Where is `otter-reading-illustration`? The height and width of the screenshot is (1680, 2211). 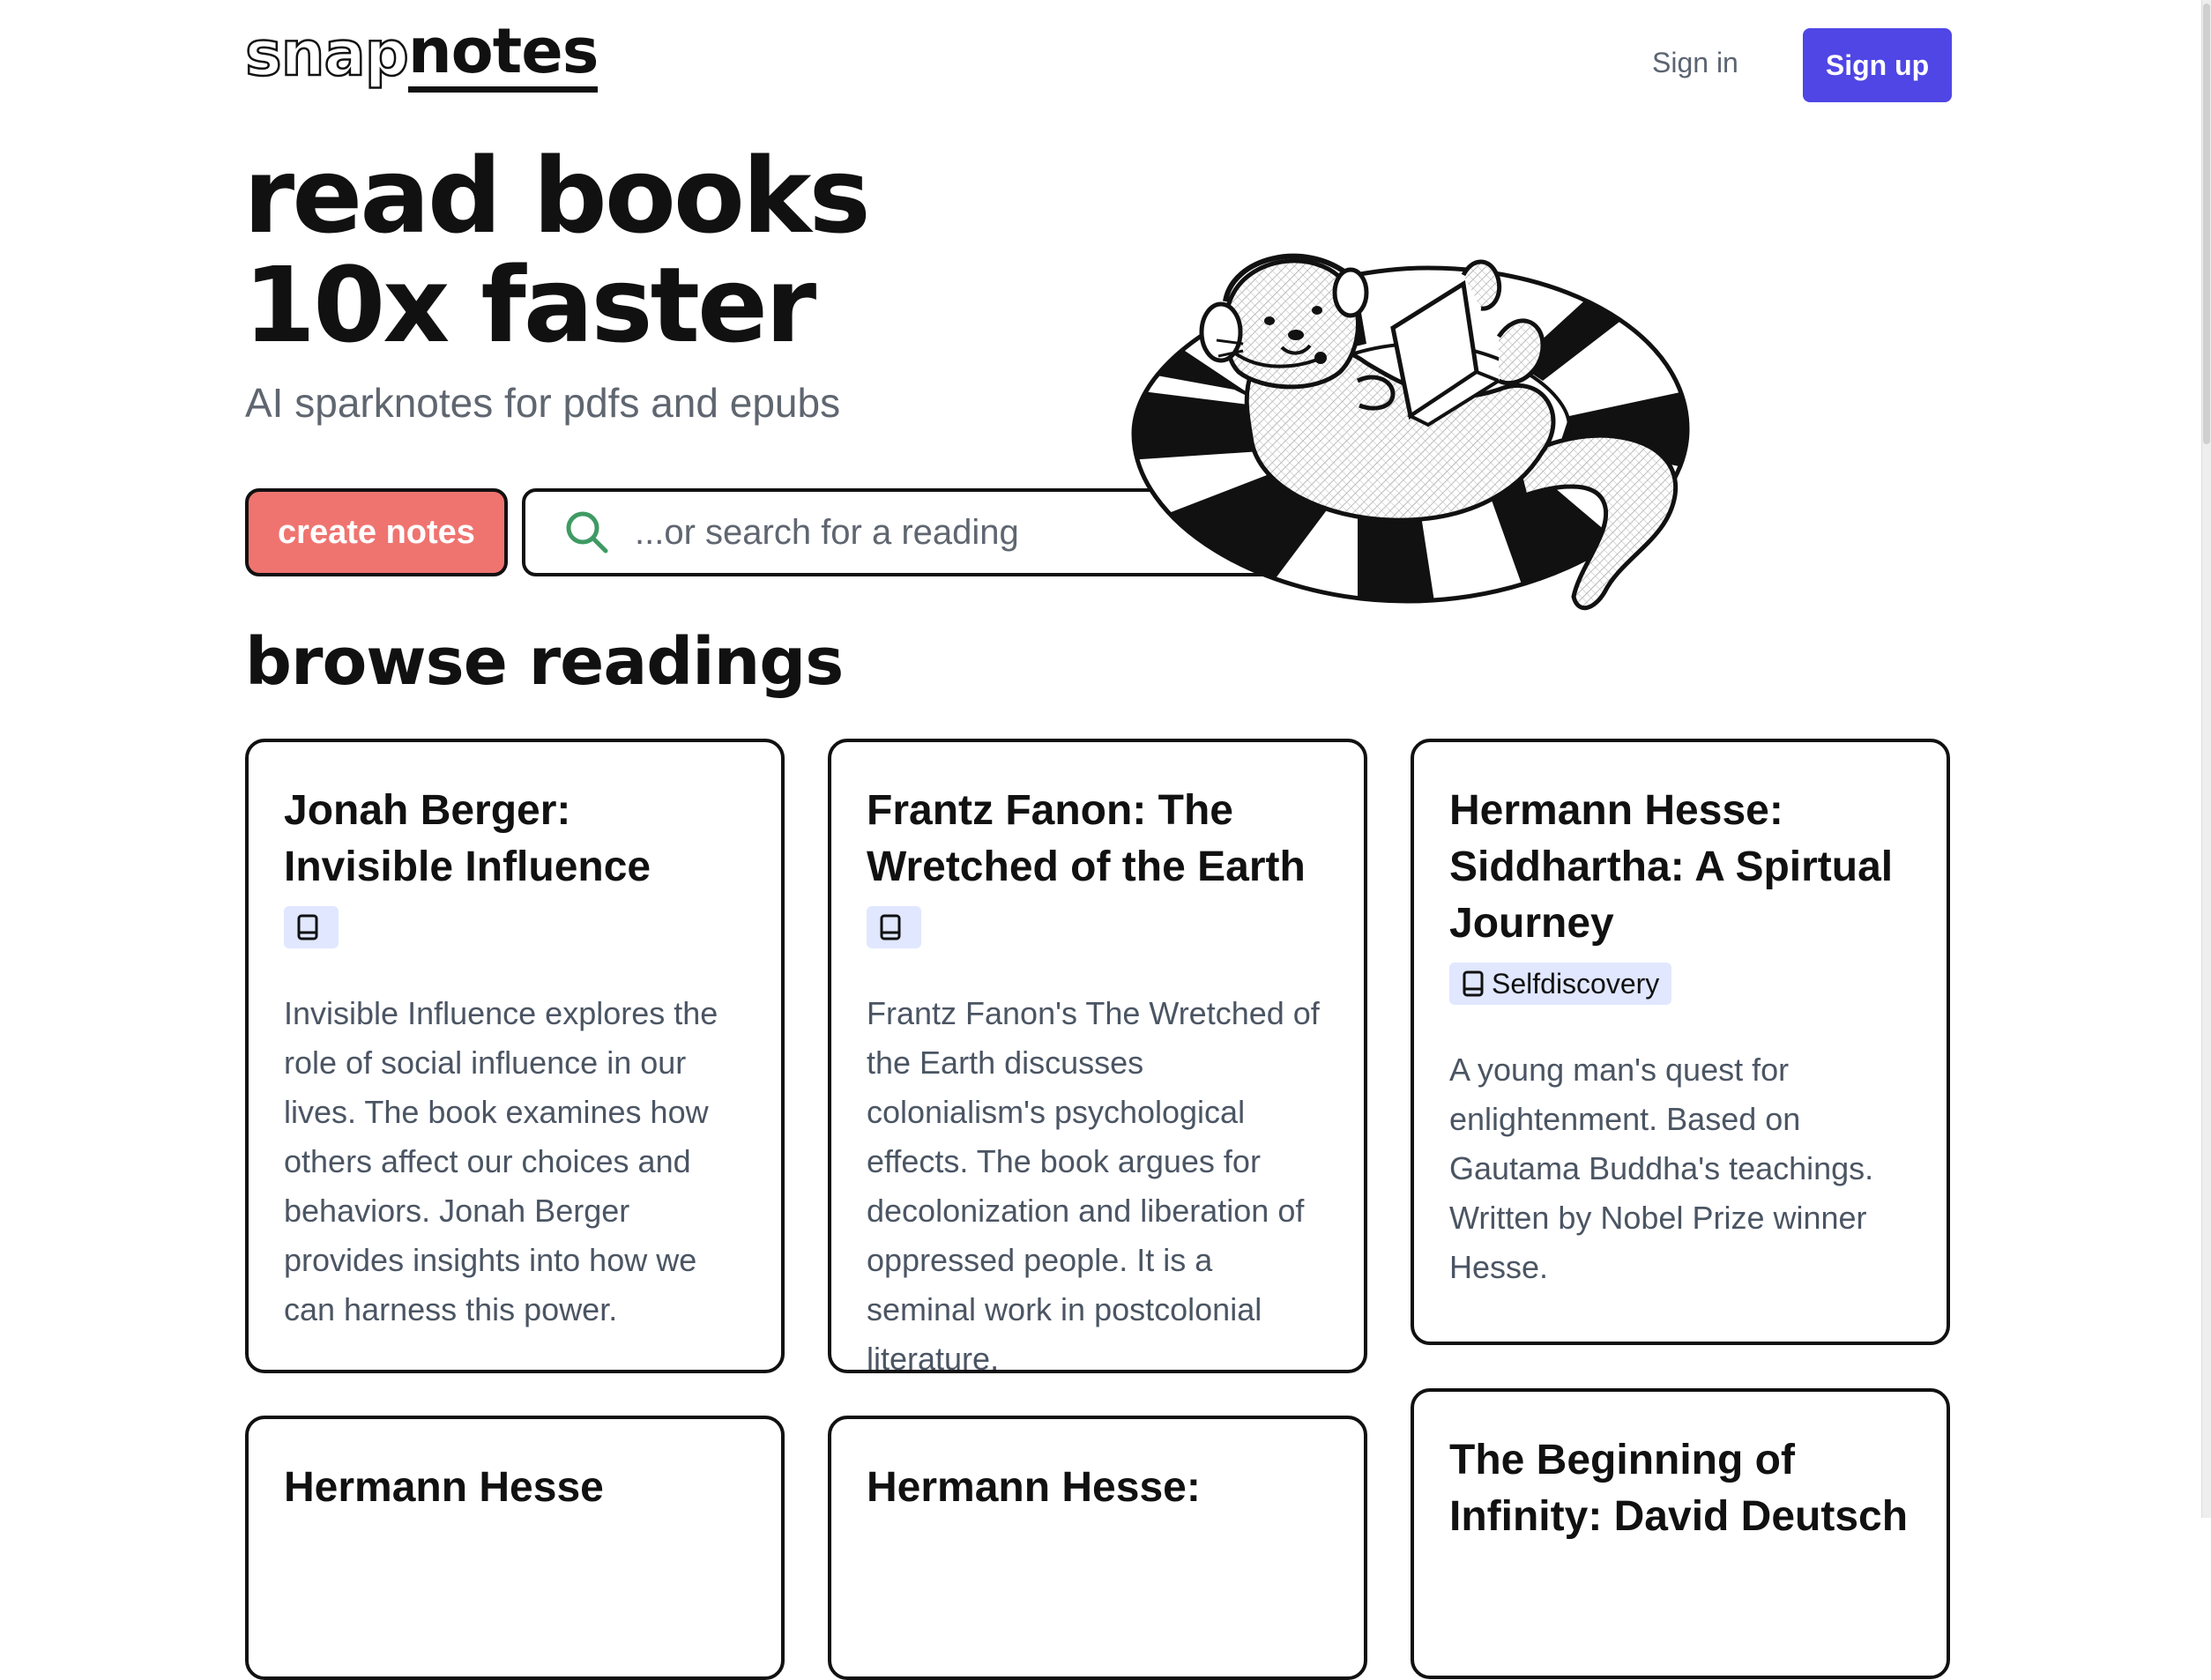
otter-reading-illustration is located at coordinates (1410, 431).